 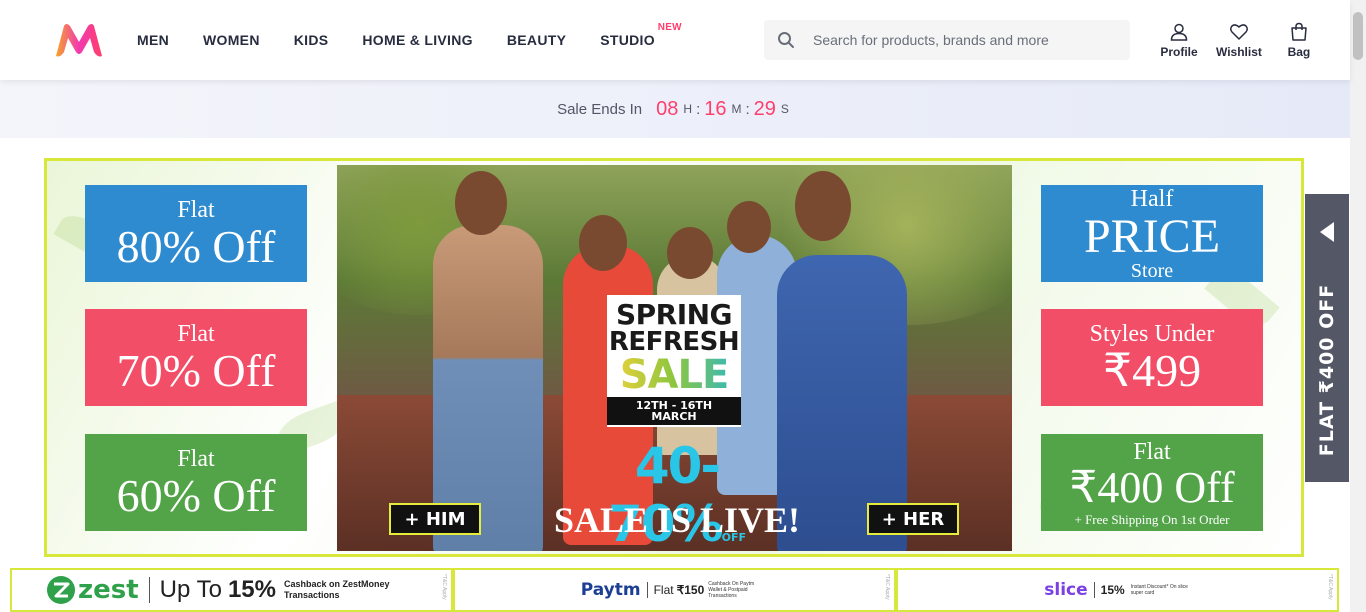 I want to click on tile-line2: 70% Off, so click(x=196, y=370).